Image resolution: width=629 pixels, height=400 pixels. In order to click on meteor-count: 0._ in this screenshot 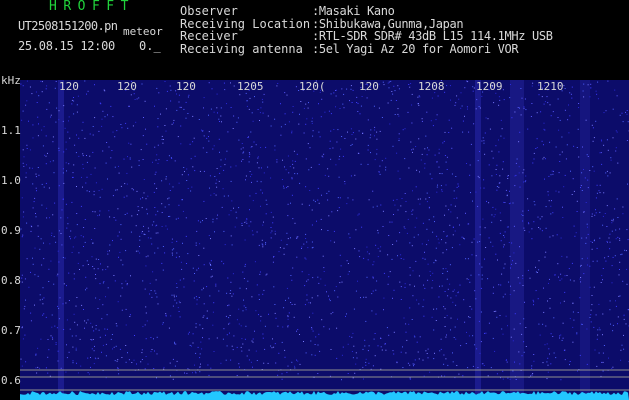, I will do `click(150, 46)`.